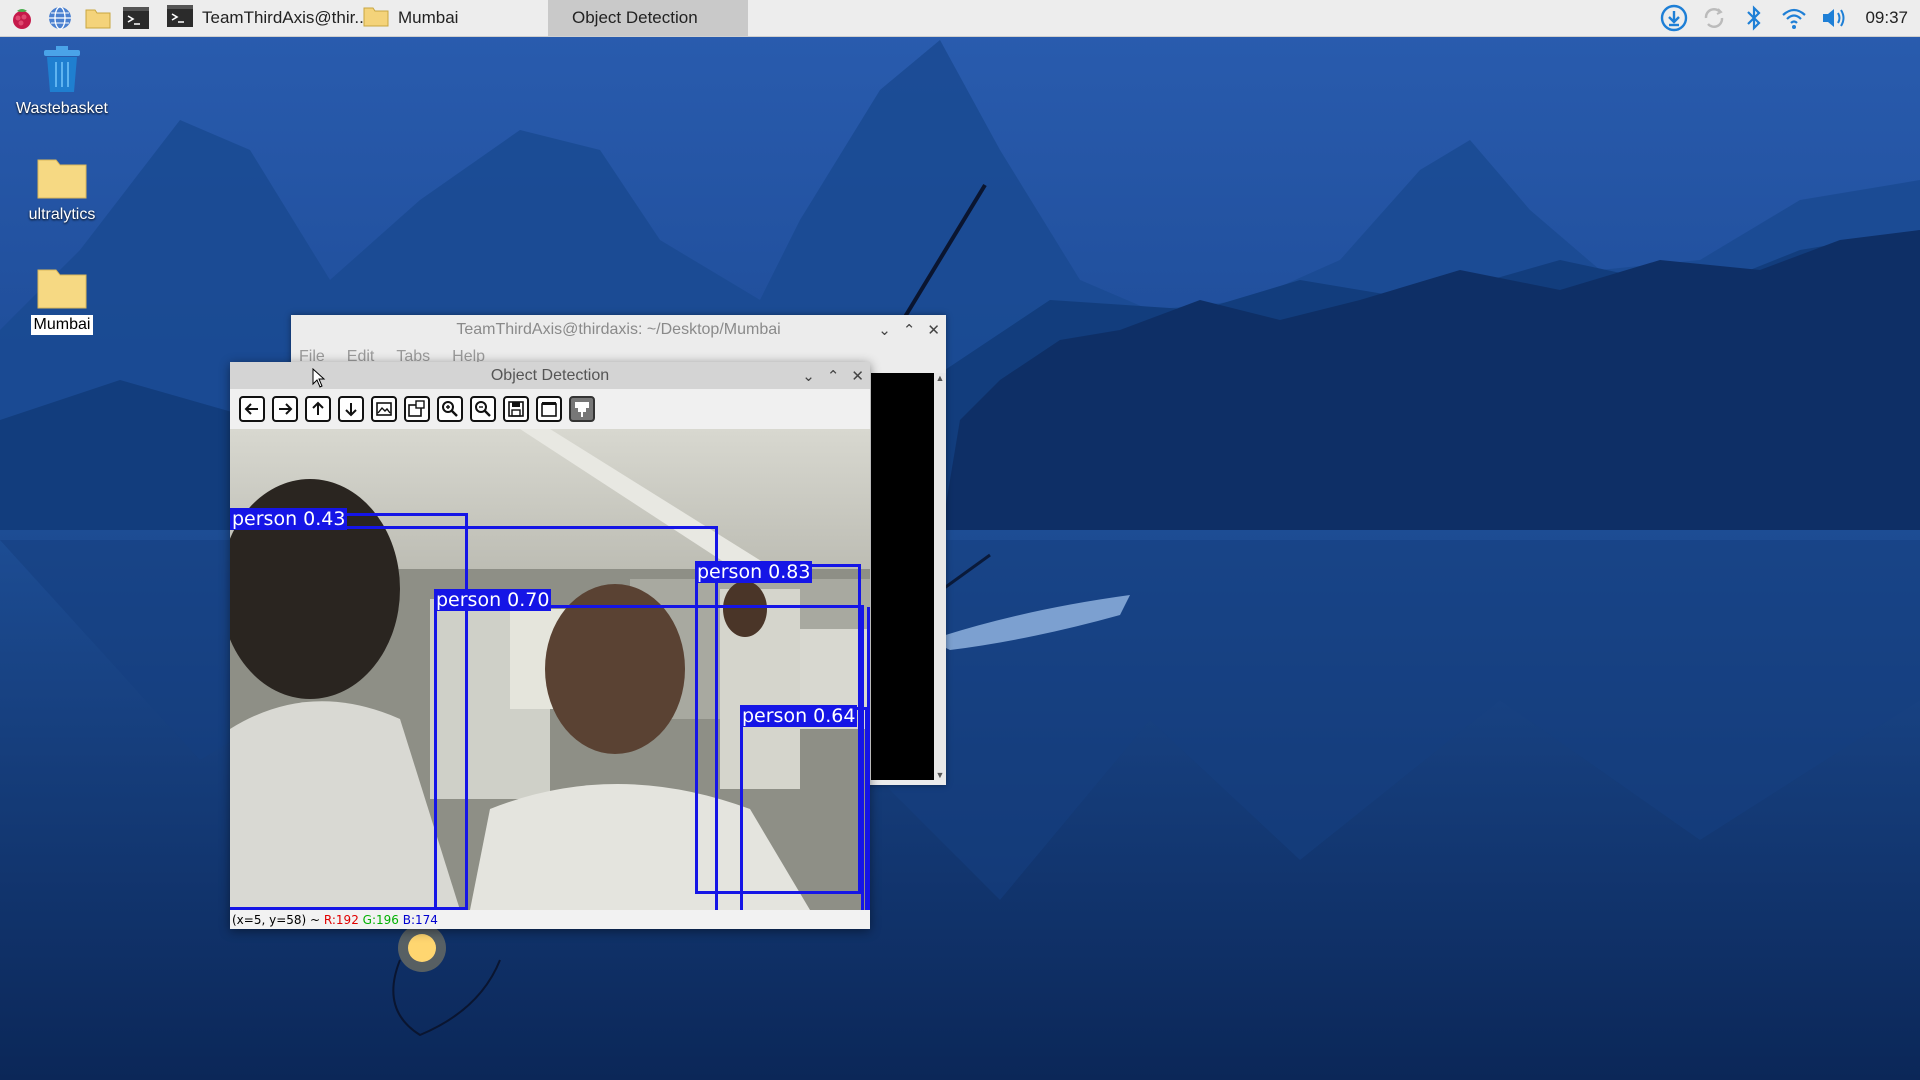  What do you see at coordinates (22, 18) in the screenshot?
I see `raspberry-menu-icon` at bounding box center [22, 18].